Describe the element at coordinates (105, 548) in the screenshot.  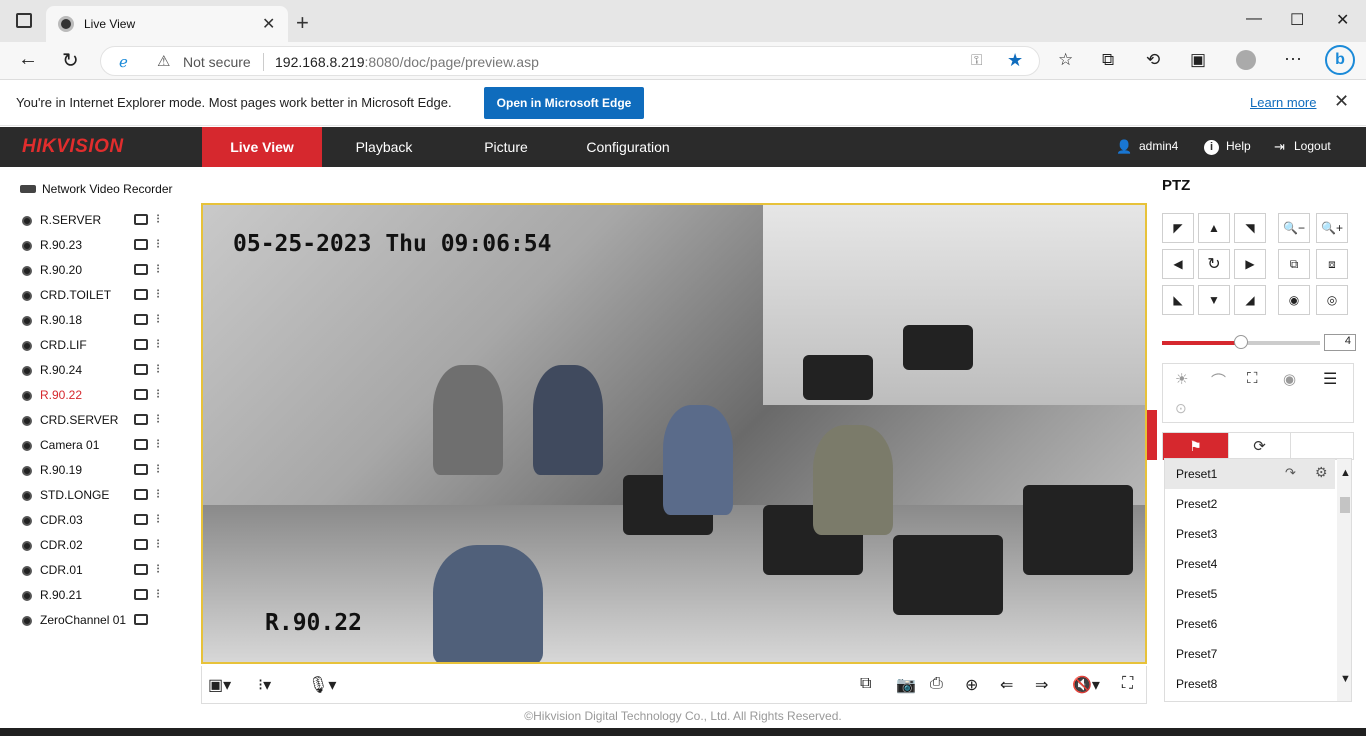
I see `camera-item: CDR.02 ⁝` at that location.